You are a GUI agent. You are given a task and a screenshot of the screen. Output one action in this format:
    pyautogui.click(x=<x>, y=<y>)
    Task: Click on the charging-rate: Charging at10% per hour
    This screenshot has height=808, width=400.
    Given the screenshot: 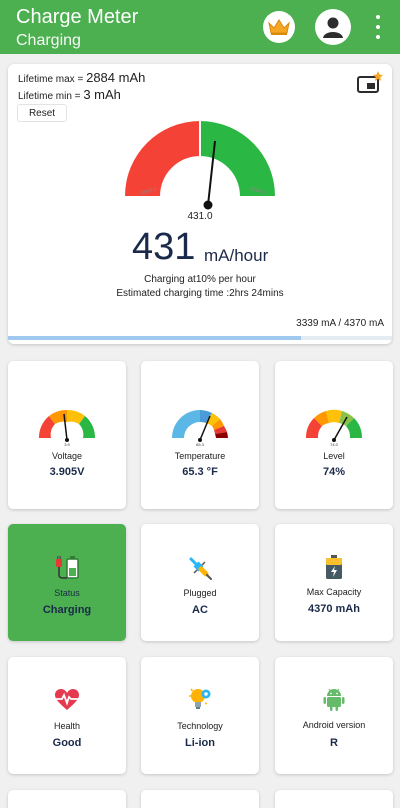 What is the action you would take?
    pyautogui.click(x=200, y=279)
    